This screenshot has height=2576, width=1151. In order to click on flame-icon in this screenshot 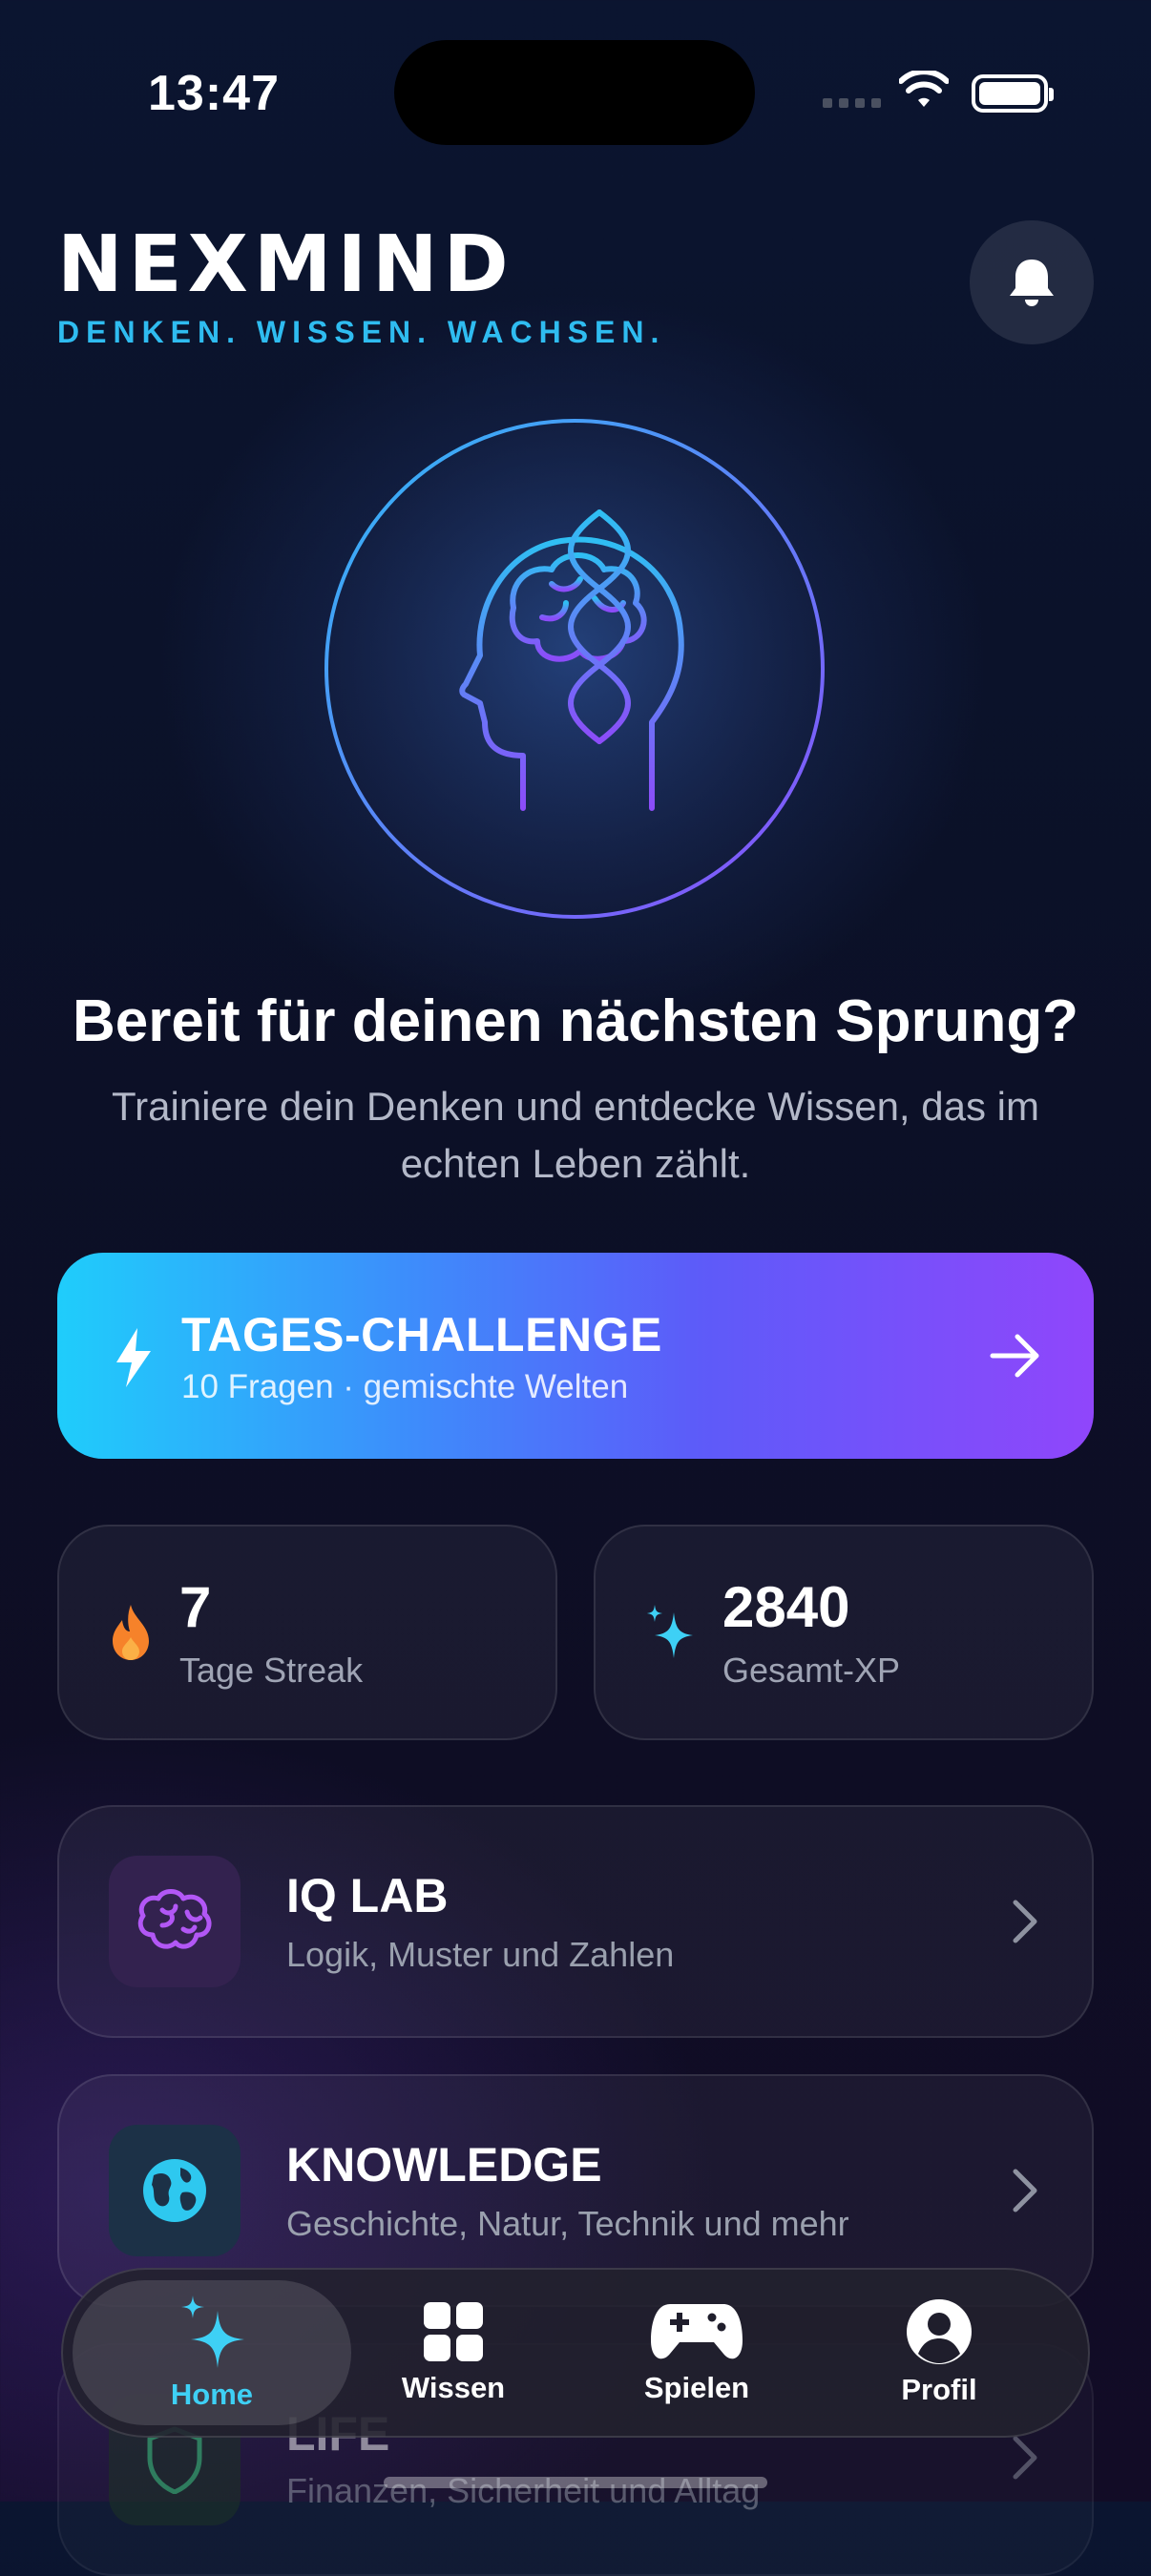, I will do `click(131, 1632)`.